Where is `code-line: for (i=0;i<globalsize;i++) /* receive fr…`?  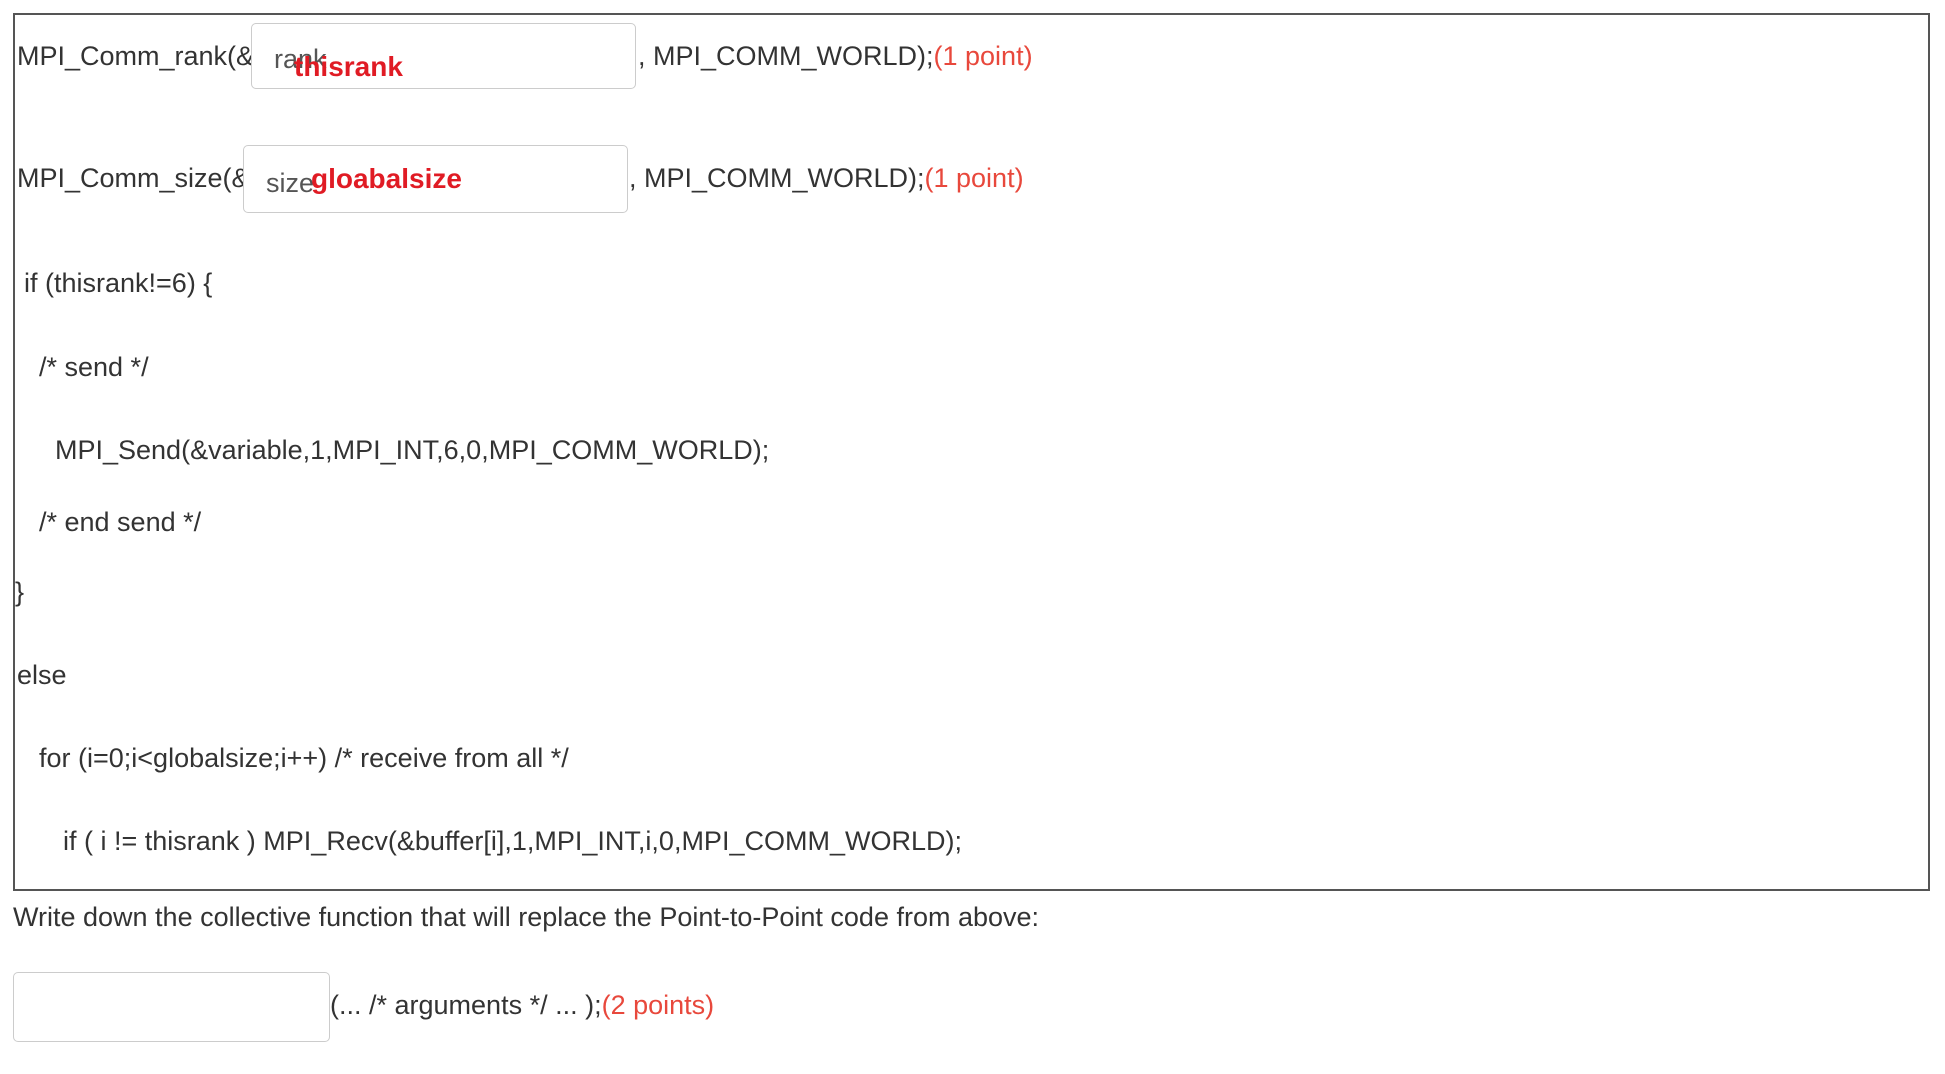
code-line: for (i=0;i<globalsize;i++) /* receive fr… is located at coordinates (304, 758).